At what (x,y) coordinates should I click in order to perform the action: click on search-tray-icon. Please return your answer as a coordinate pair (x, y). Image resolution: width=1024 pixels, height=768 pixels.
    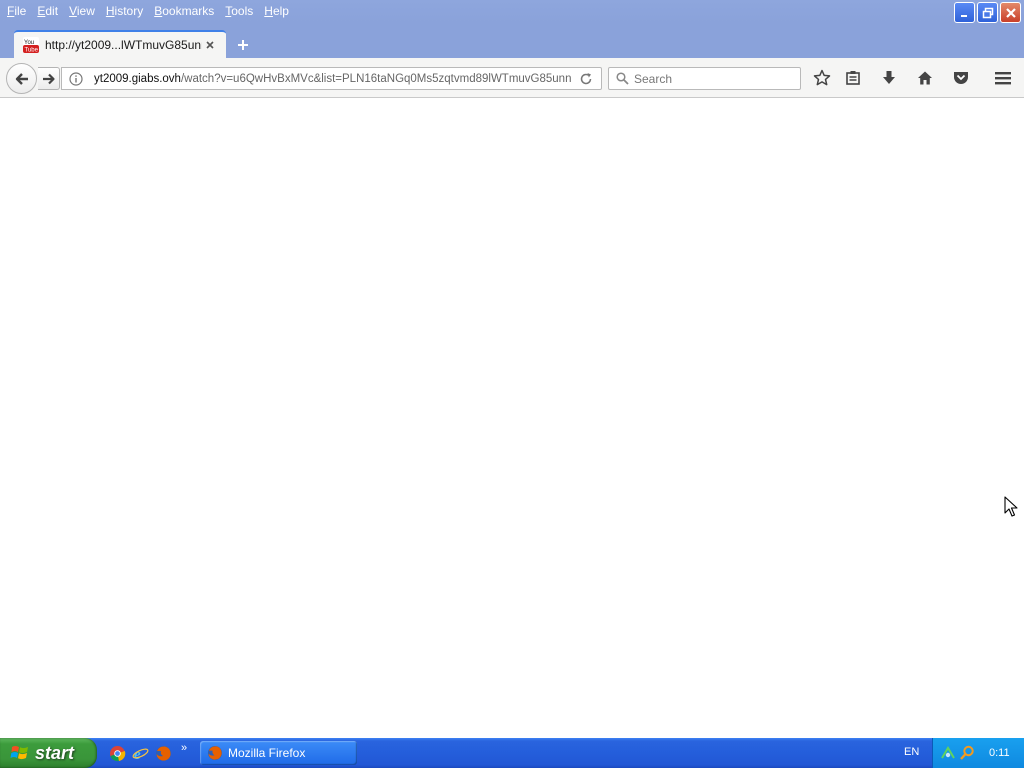
    Looking at the image, I should click on (967, 753).